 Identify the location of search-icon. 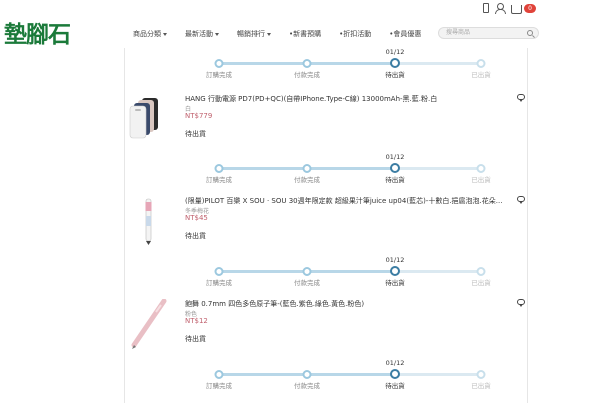
(530, 33).